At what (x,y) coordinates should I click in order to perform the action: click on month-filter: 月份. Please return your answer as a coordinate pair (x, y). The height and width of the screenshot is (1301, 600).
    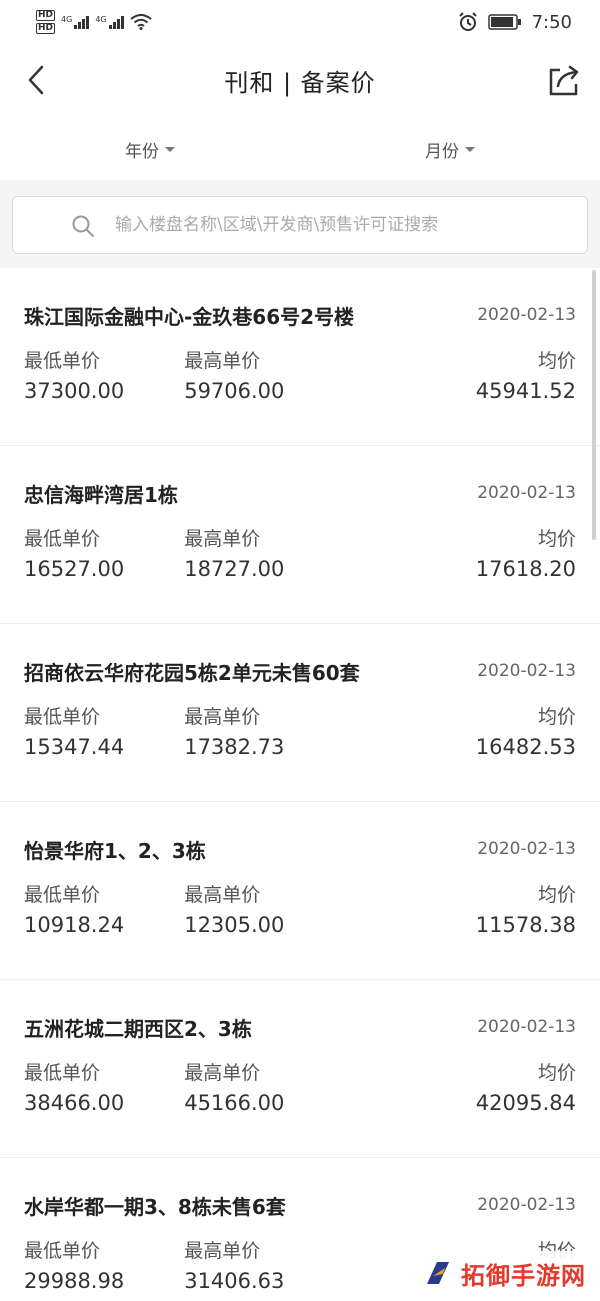
    Looking at the image, I should click on (450, 149).